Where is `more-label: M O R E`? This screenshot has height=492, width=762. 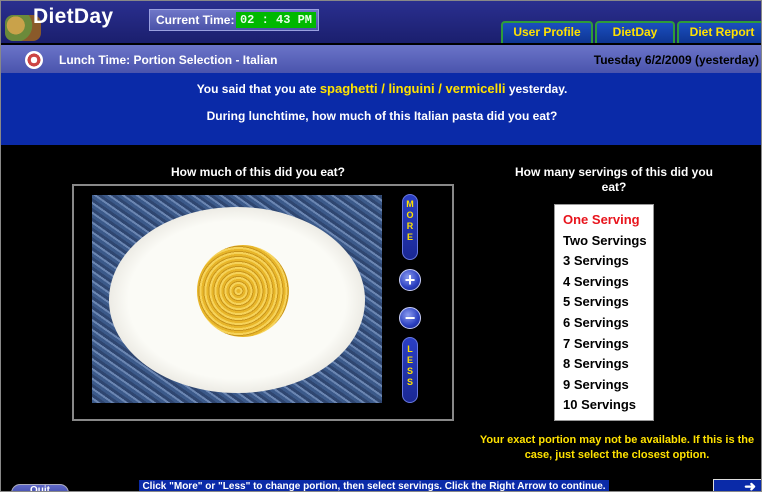
more-label: M O R E is located at coordinates (410, 221).